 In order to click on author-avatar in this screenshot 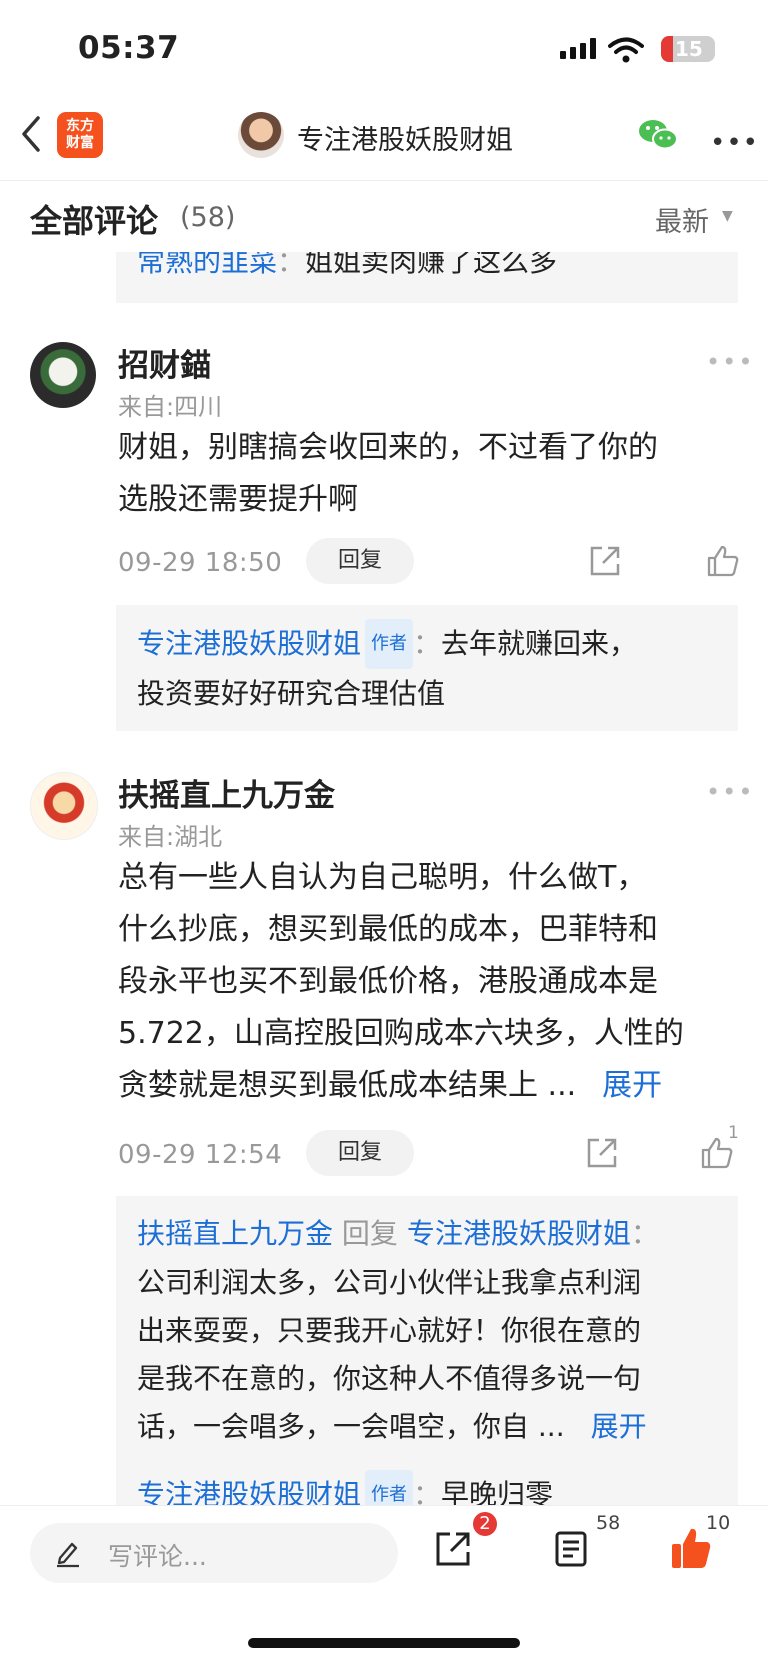, I will do `click(261, 135)`.